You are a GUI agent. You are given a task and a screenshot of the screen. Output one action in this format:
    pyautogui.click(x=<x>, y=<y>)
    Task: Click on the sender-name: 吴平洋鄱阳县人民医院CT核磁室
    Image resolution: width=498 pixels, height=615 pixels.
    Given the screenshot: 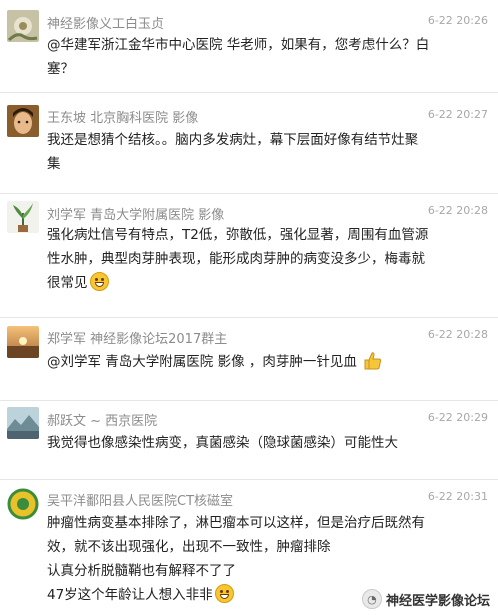 What is the action you would take?
    pyautogui.click(x=140, y=499)
    